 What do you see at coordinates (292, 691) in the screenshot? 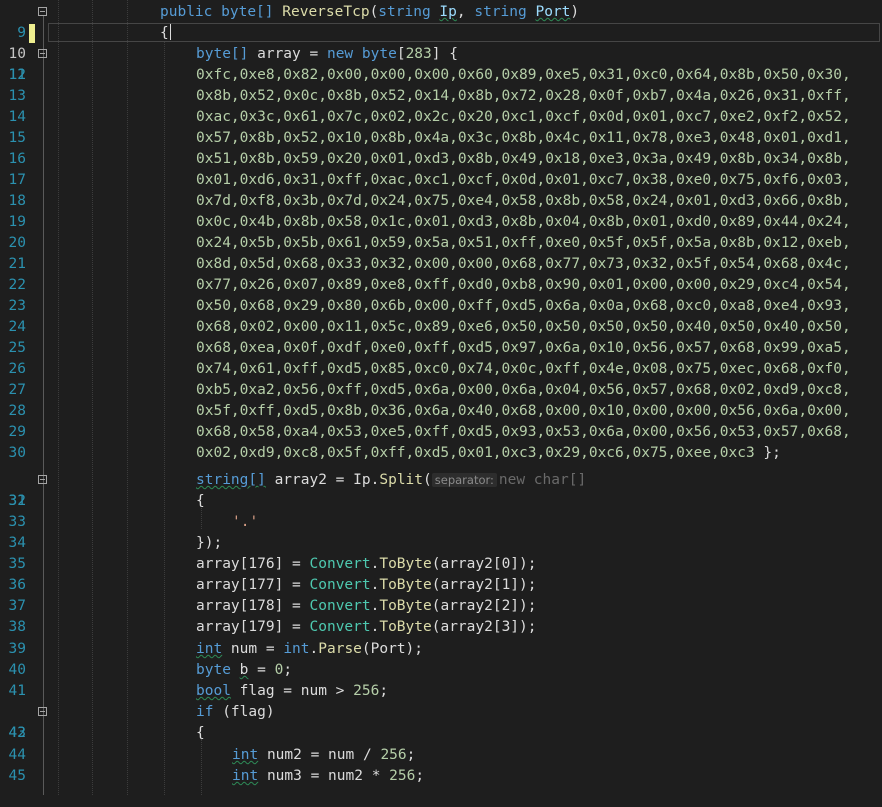
I see `code-text: bool flag = num > 256;` at bounding box center [292, 691].